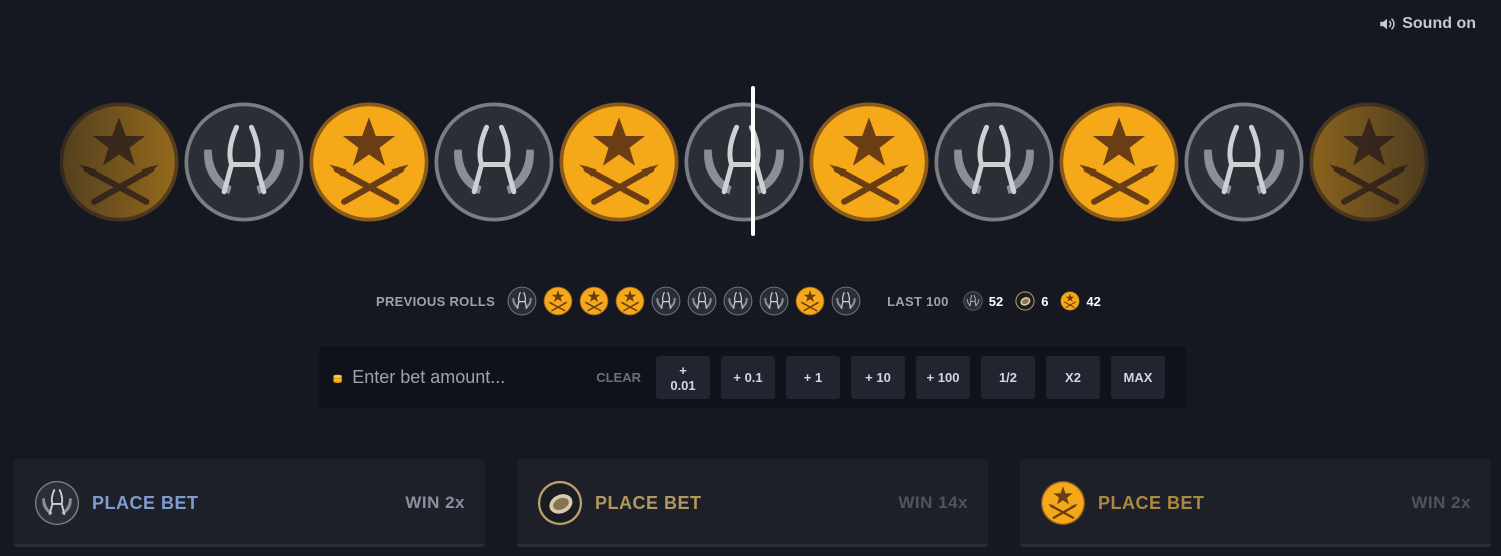 The height and width of the screenshot is (556, 1501). I want to click on coins-icon, so click(337, 378).